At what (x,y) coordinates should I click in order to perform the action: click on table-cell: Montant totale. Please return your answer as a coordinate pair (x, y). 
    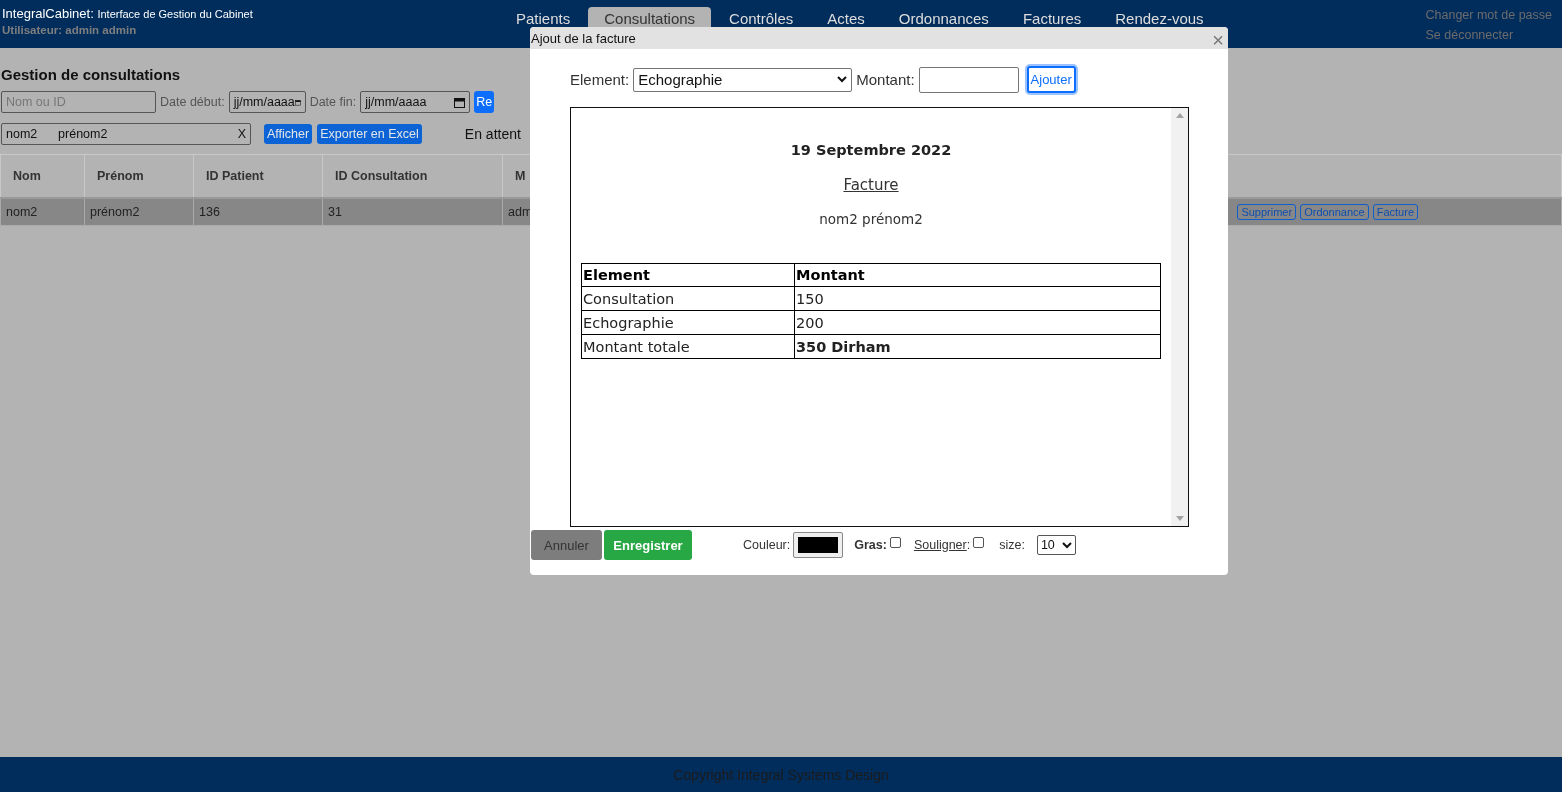
    Looking at the image, I should click on (688, 346).